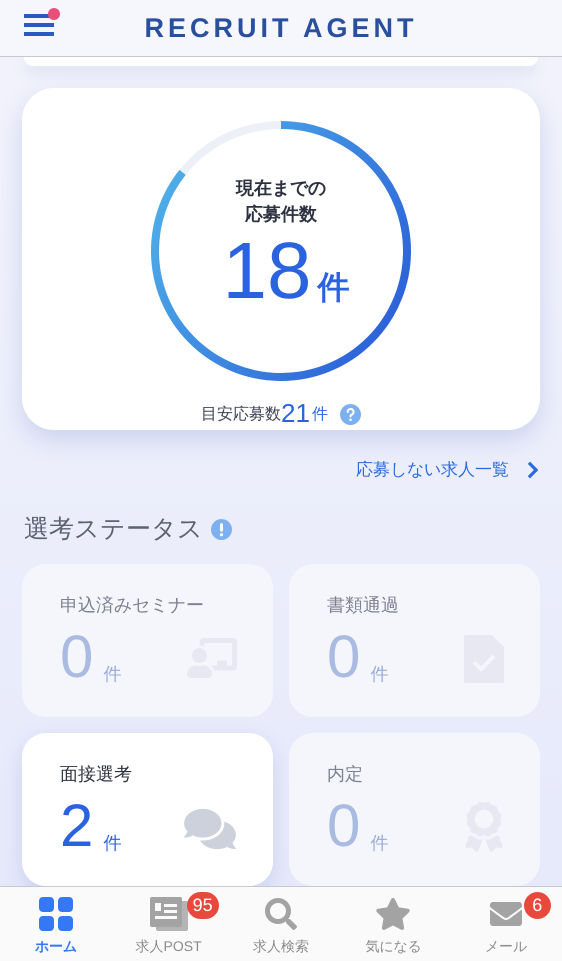 The height and width of the screenshot is (961, 562). Describe the element at coordinates (414, 640) in the screenshot. I see `status-card: 書類通過 0 件` at that location.